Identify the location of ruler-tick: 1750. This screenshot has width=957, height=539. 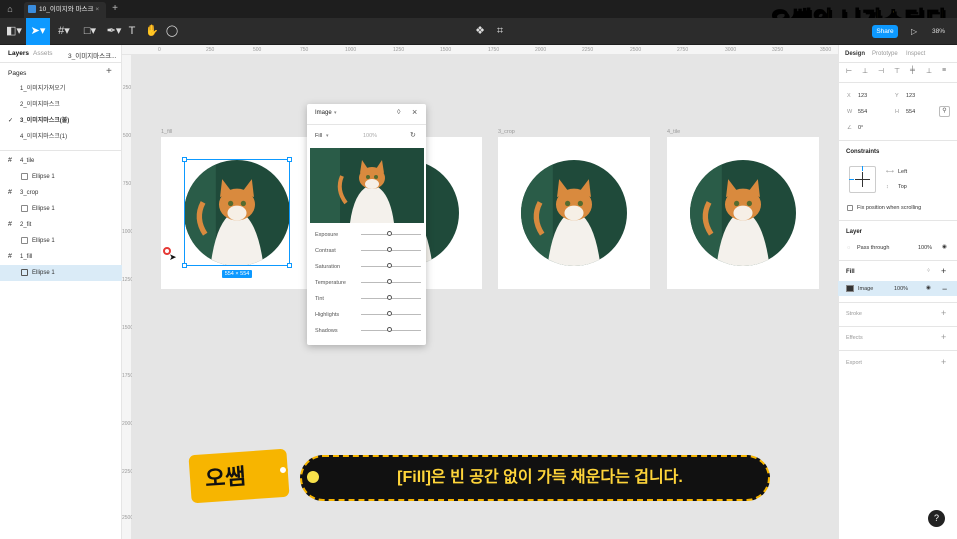
(128, 376).